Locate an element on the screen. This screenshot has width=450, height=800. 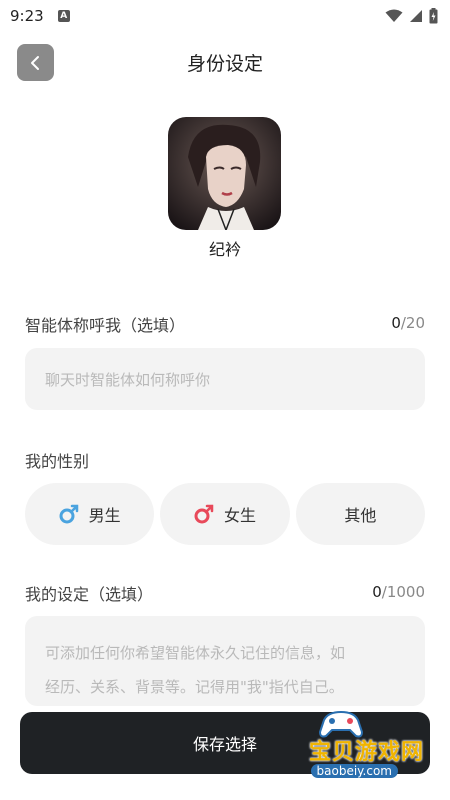
avatar is located at coordinates (224, 173).